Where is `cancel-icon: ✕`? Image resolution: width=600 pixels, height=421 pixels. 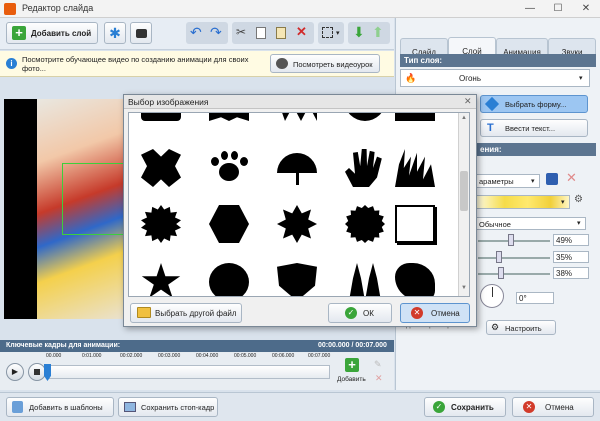 cancel-icon: ✕ is located at coordinates (529, 407).